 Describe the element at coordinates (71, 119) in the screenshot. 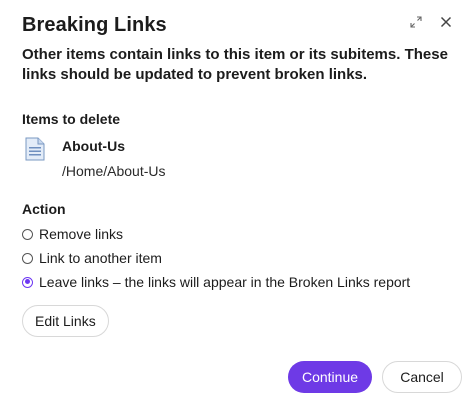

I see `items-to-delete-heading: Items to delete` at that location.